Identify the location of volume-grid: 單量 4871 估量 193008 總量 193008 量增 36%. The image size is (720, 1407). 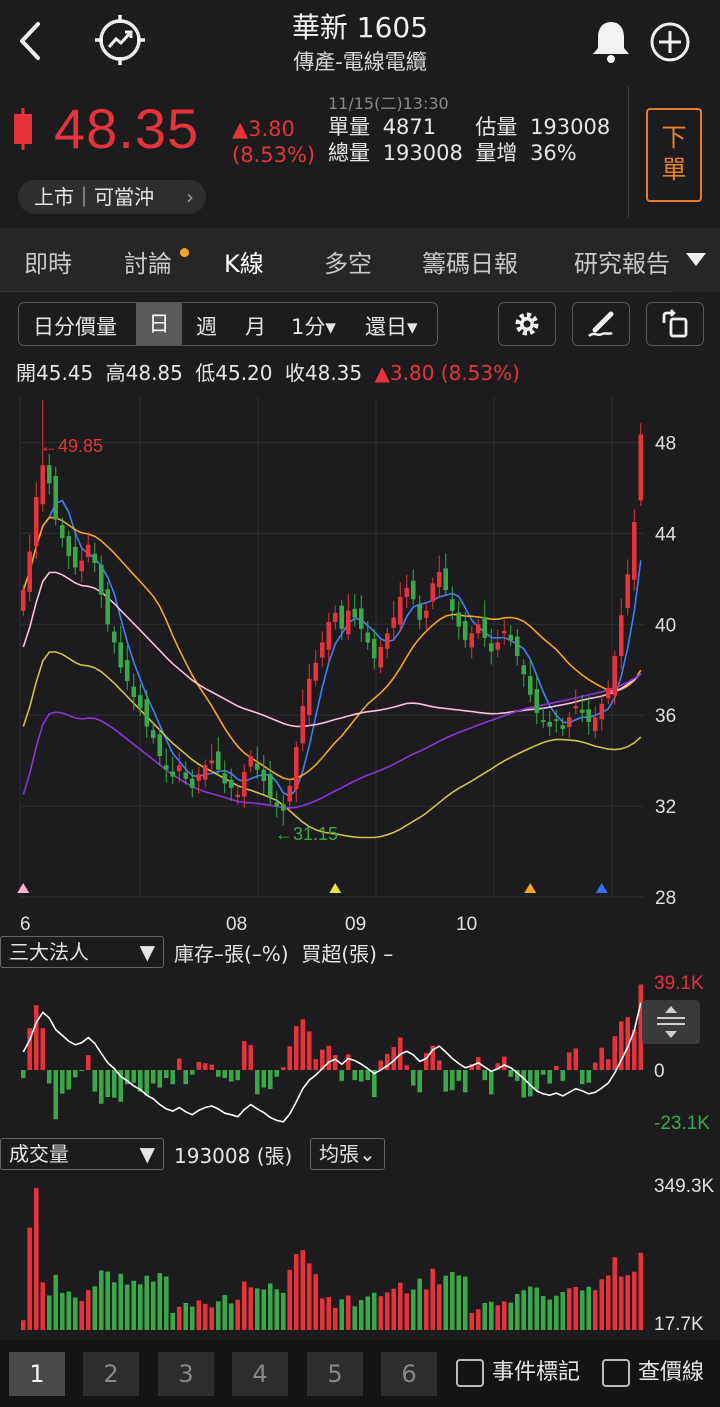
(469, 140).